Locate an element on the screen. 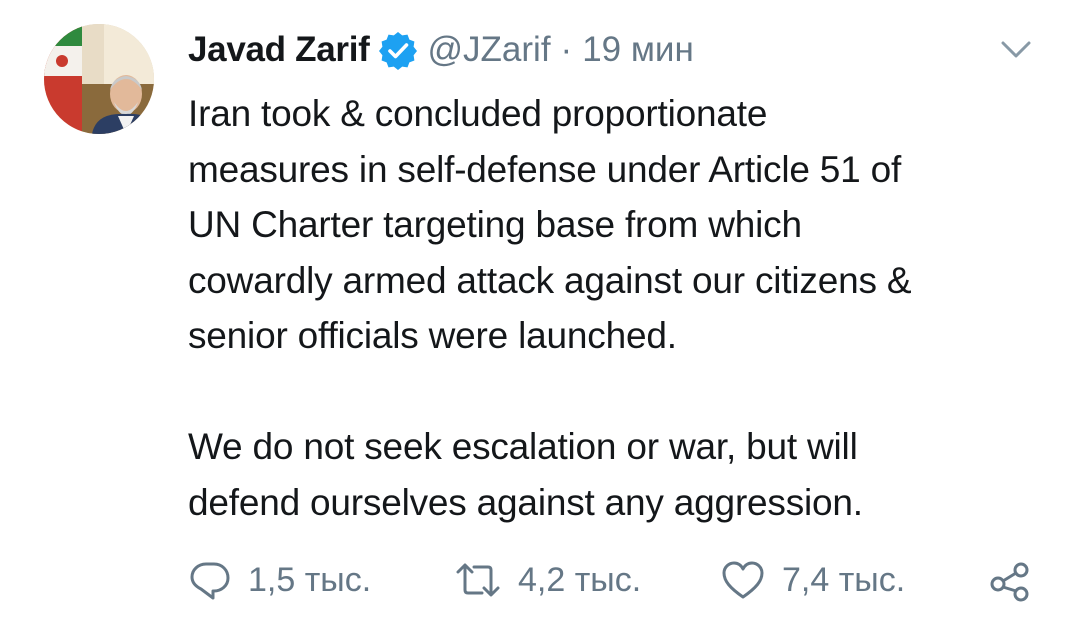 The image size is (1080, 630). retweet-button: 4,2 тыс. is located at coordinates (547, 580).